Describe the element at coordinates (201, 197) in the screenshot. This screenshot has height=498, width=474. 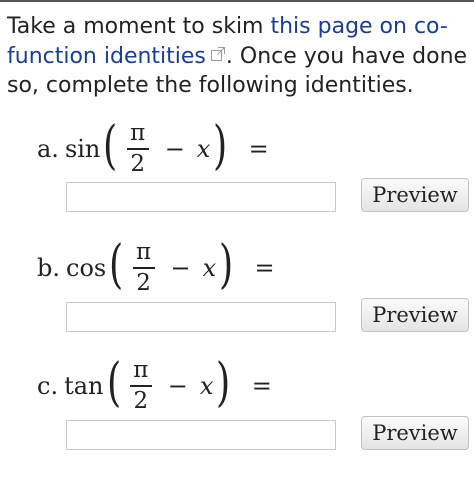
I see `answer-input-a` at that location.